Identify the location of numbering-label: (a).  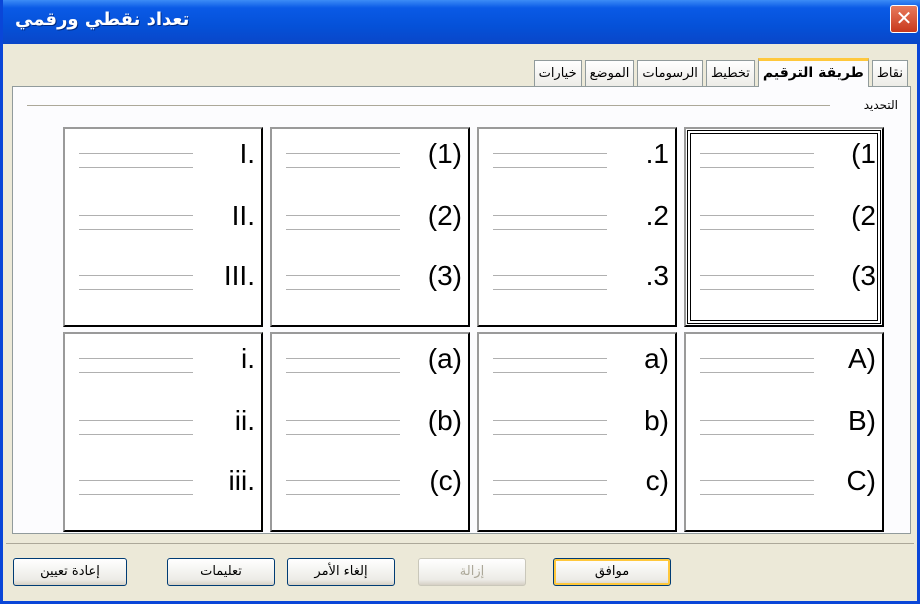
(444, 358).